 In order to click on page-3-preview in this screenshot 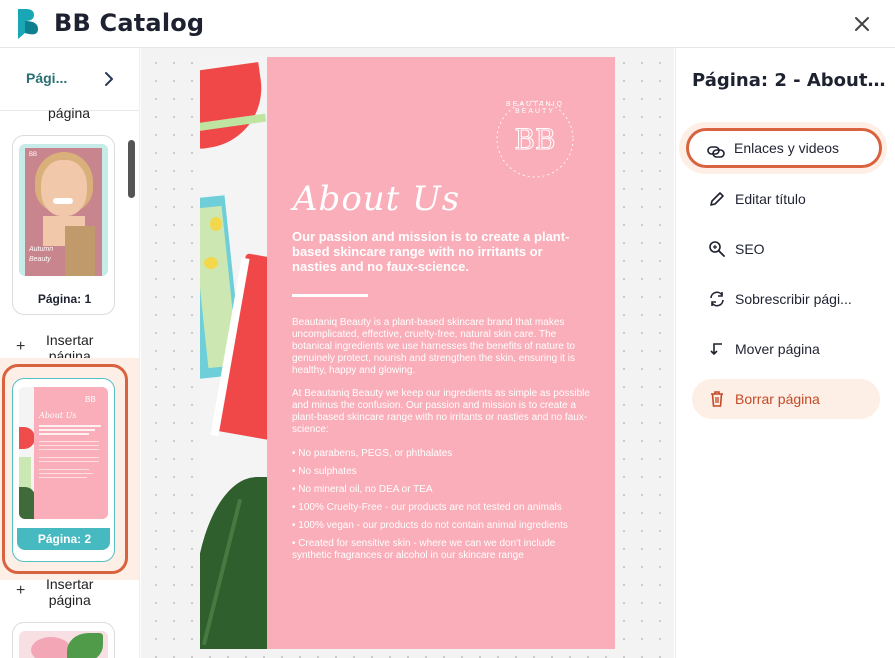, I will do `click(63, 644)`.